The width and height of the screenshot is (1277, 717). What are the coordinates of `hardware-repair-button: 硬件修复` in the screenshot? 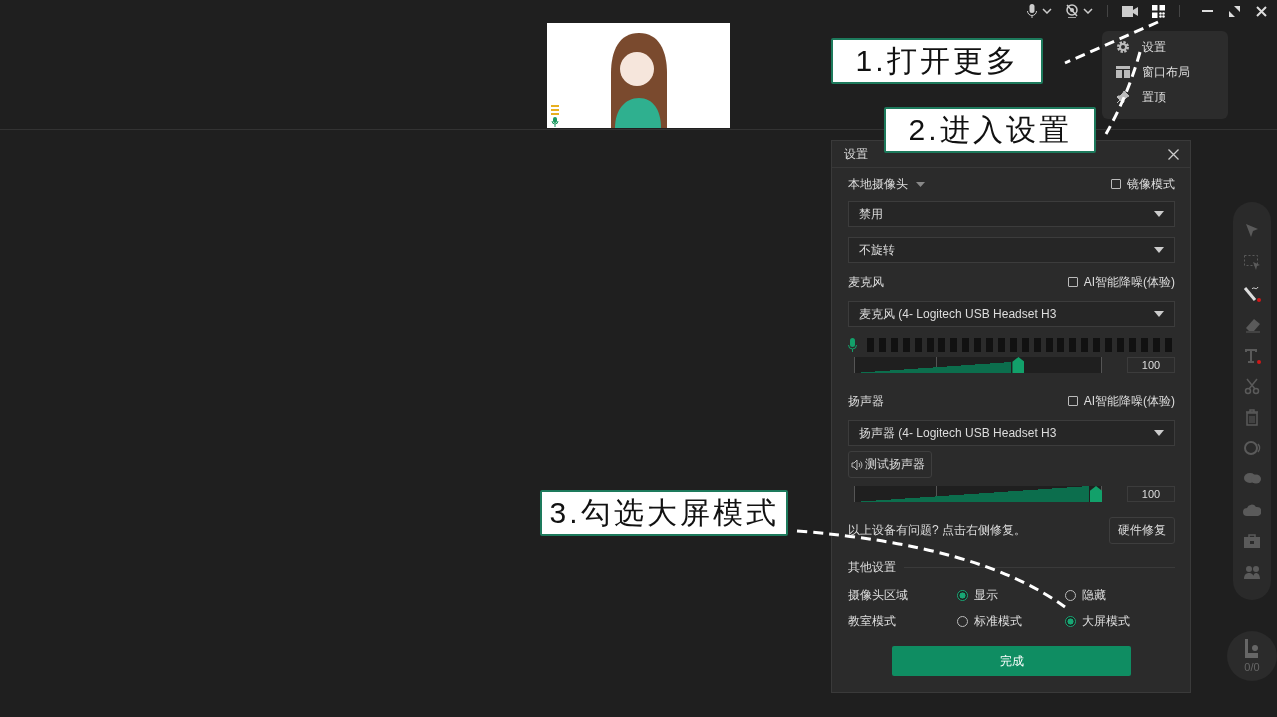 It's located at (1142, 530).